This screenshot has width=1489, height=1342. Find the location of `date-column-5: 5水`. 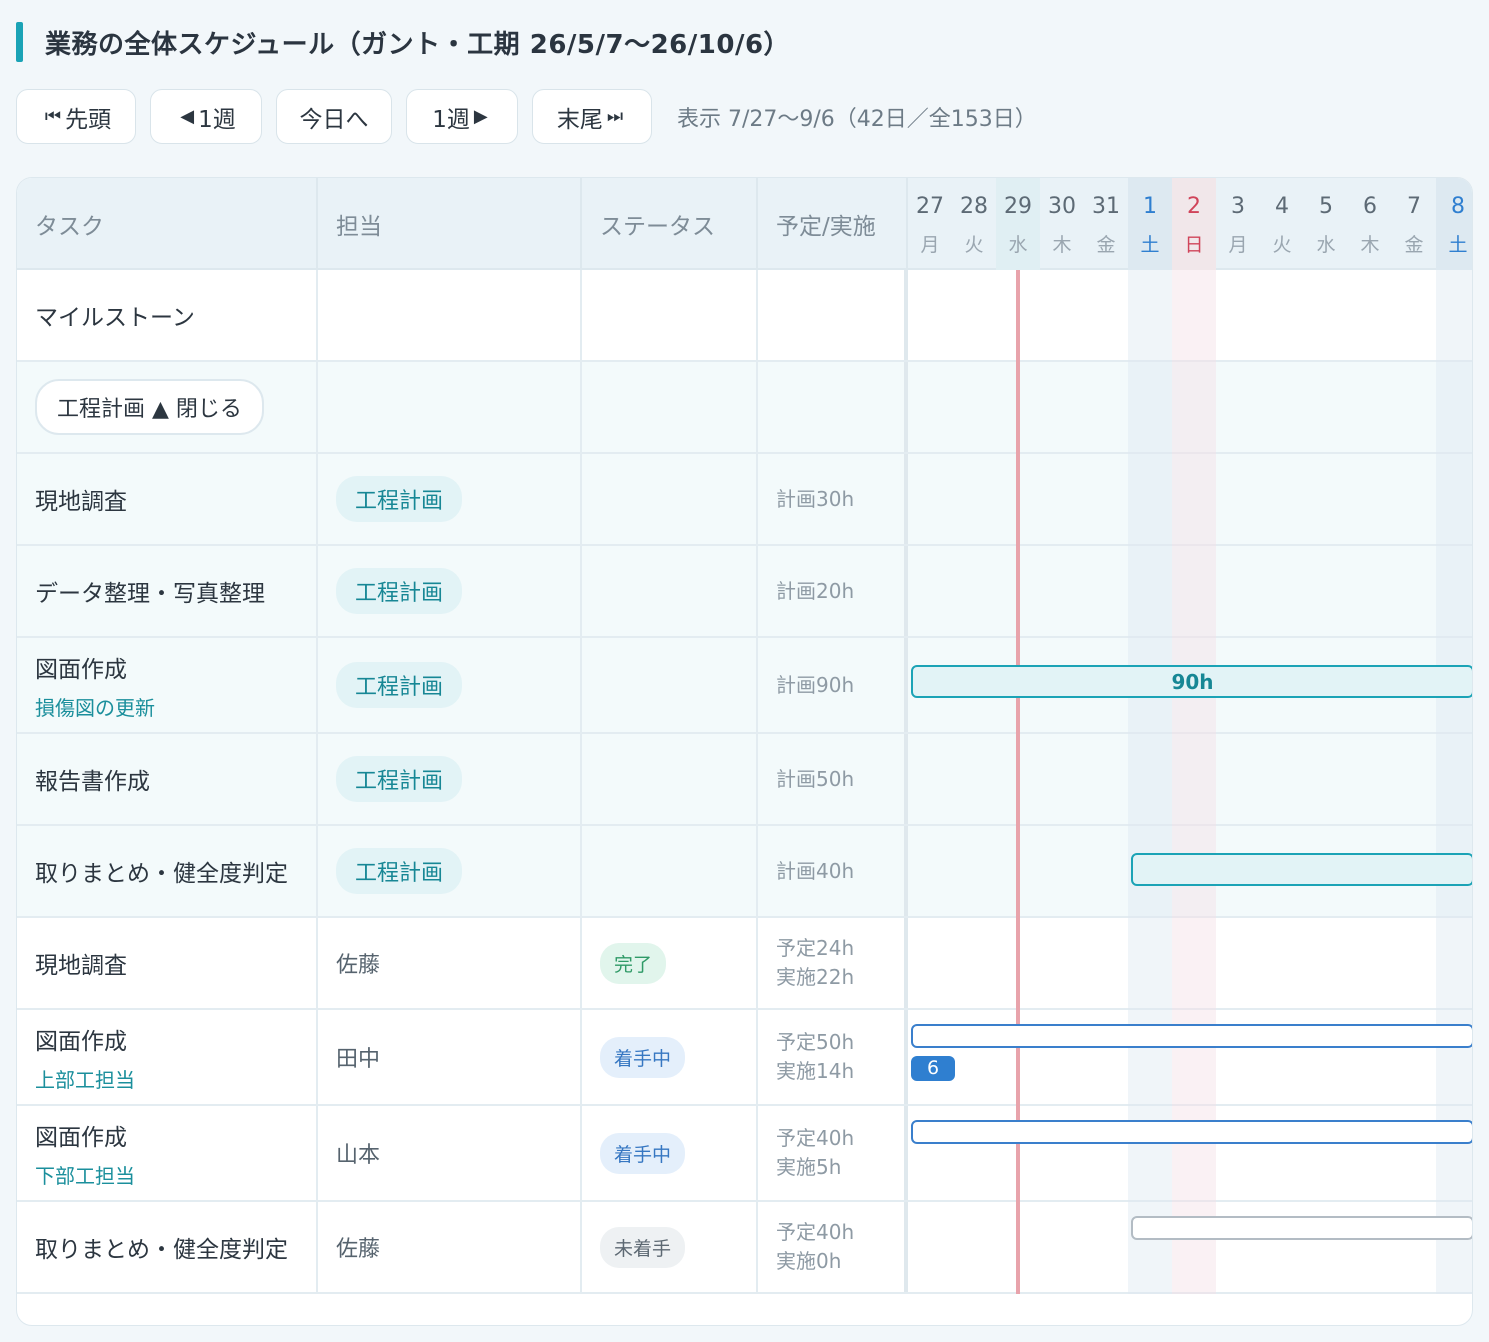

date-column-5: 5水 is located at coordinates (1326, 224).